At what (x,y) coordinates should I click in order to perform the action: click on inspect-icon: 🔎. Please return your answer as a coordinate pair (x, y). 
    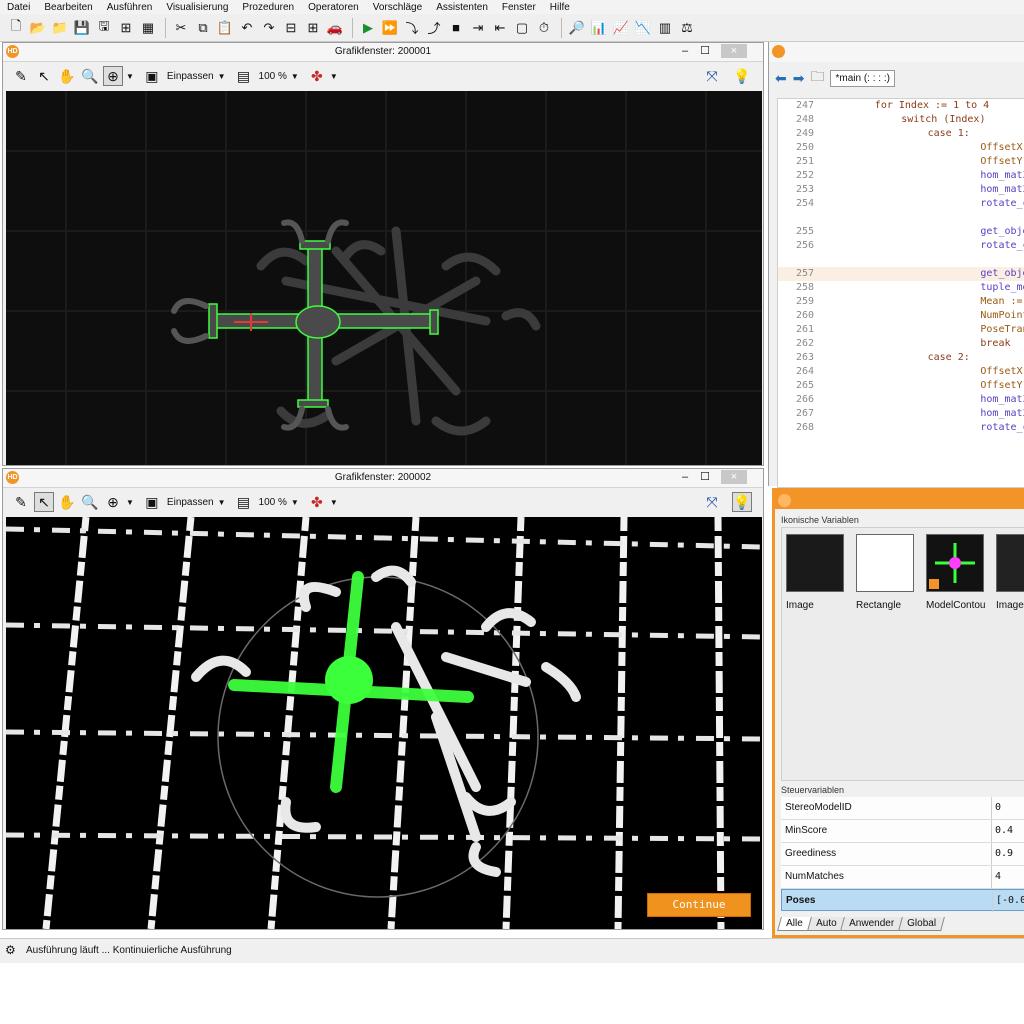
    Looking at the image, I should click on (577, 28).